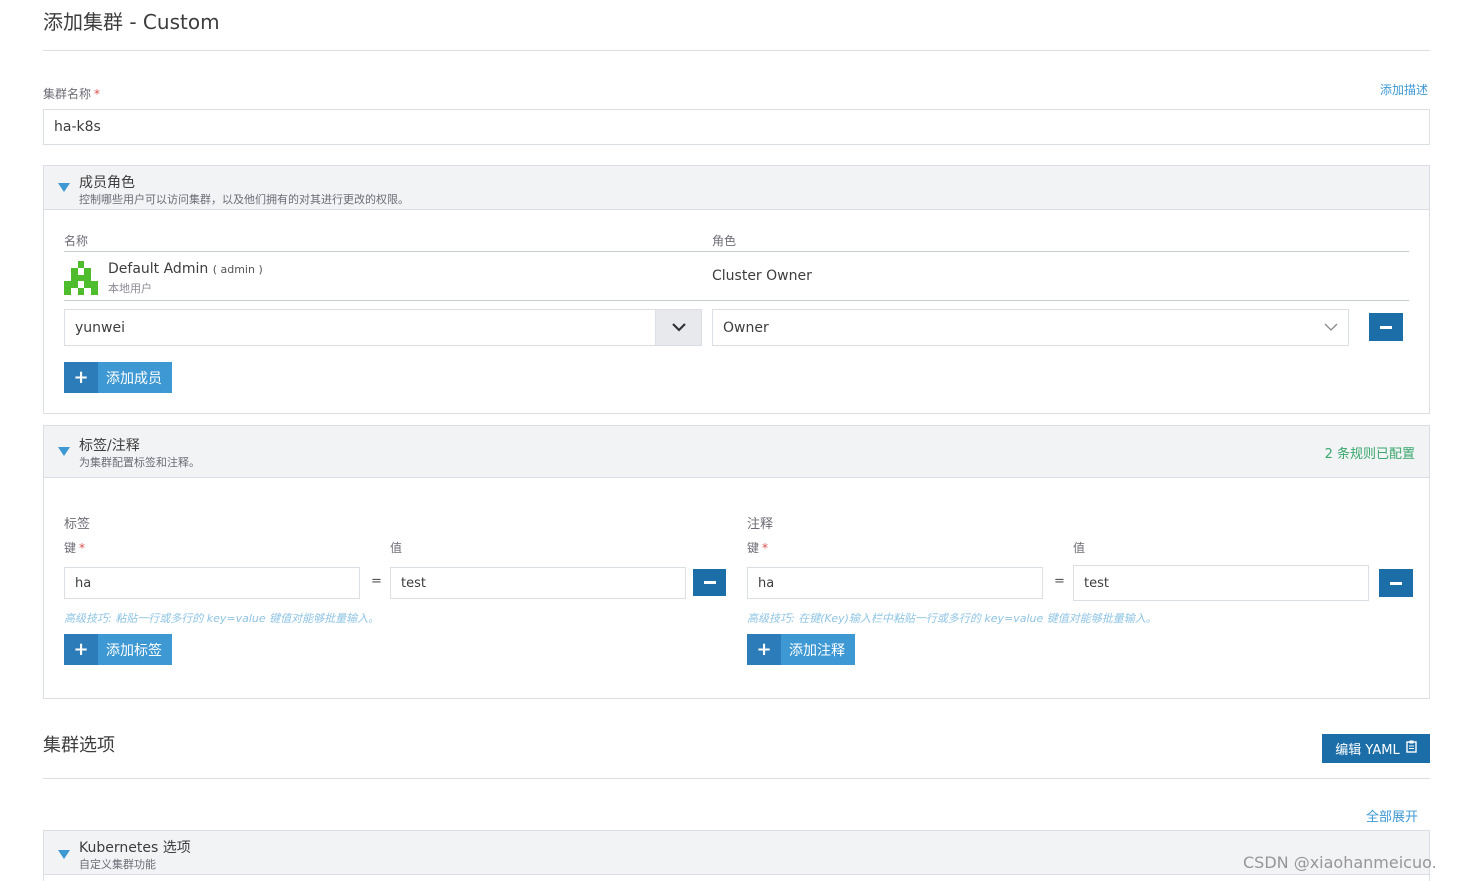  What do you see at coordinates (1079, 548) in the screenshot?
I see `annotation-value-label: 值` at bounding box center [1079, 548].